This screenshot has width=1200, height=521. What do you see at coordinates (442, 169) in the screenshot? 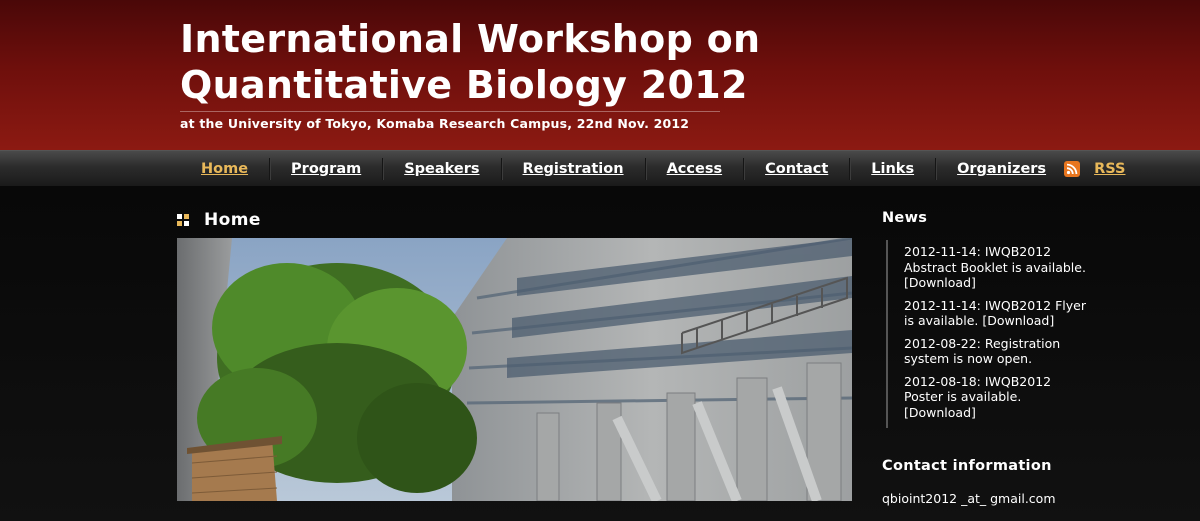
I see `nav-item-speakers: Speakers` at bounding box center [442, 169].